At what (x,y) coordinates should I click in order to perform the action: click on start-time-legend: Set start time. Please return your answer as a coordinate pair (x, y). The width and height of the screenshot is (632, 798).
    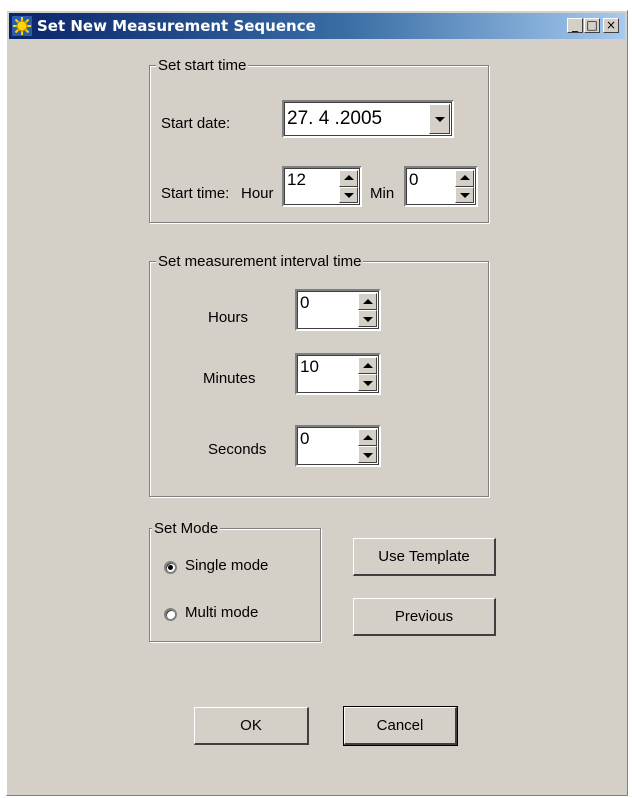
    Looking at the image, I should click on (202, 65).